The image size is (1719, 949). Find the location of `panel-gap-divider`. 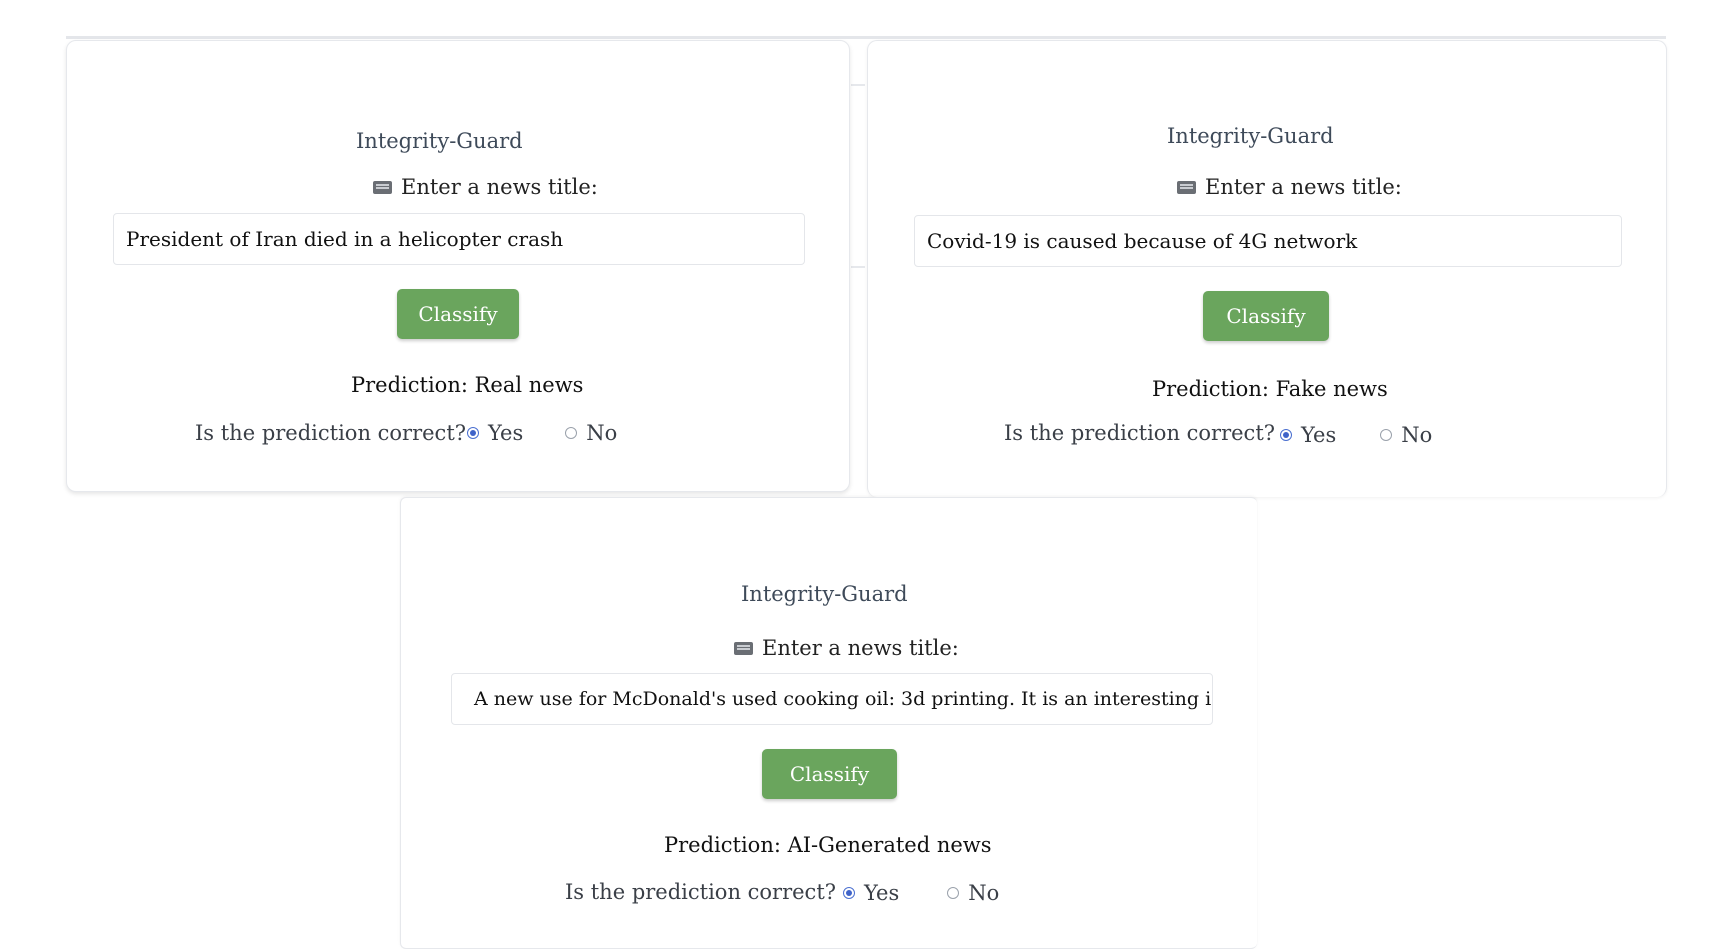

panel-gap-divider is located at coordinates (858, 176).